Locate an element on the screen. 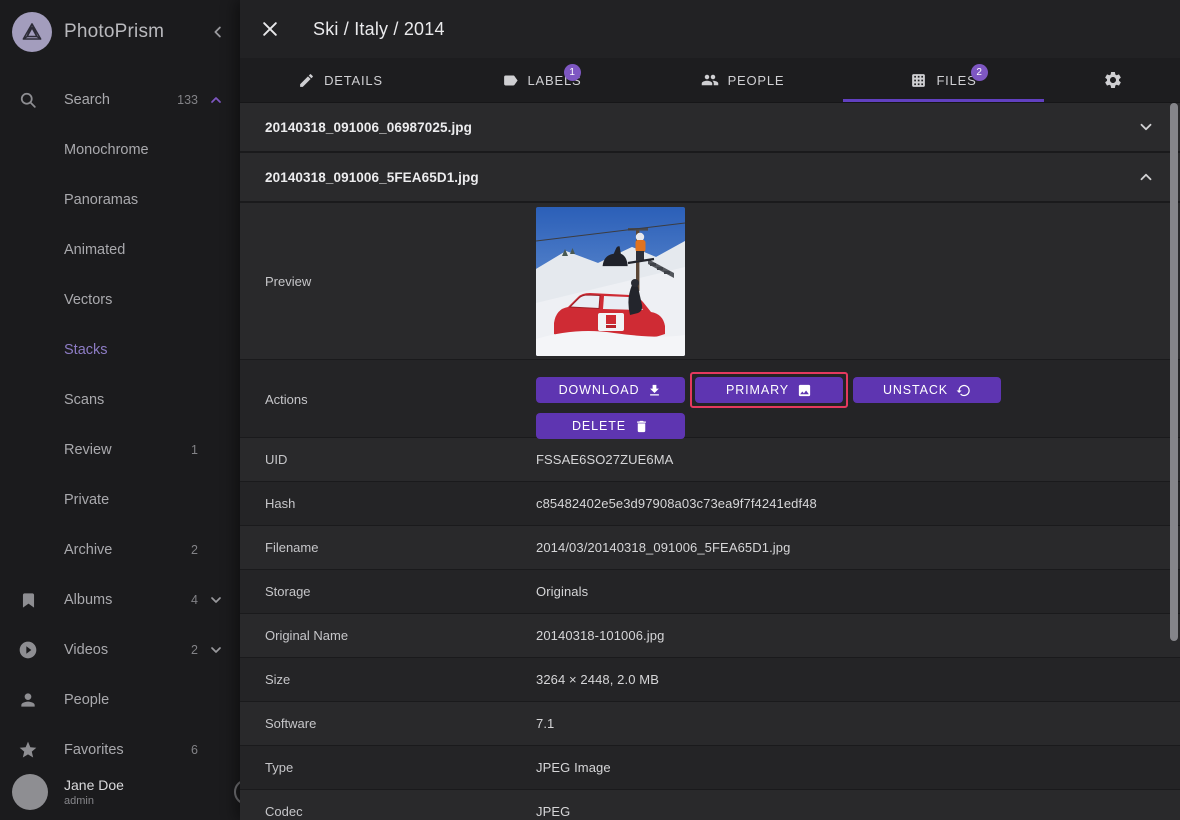 Image resolution: width=1180 pixels, height=820 pixels. detail-row-type: Type JPEG Image is located at coordinates (710, 768).